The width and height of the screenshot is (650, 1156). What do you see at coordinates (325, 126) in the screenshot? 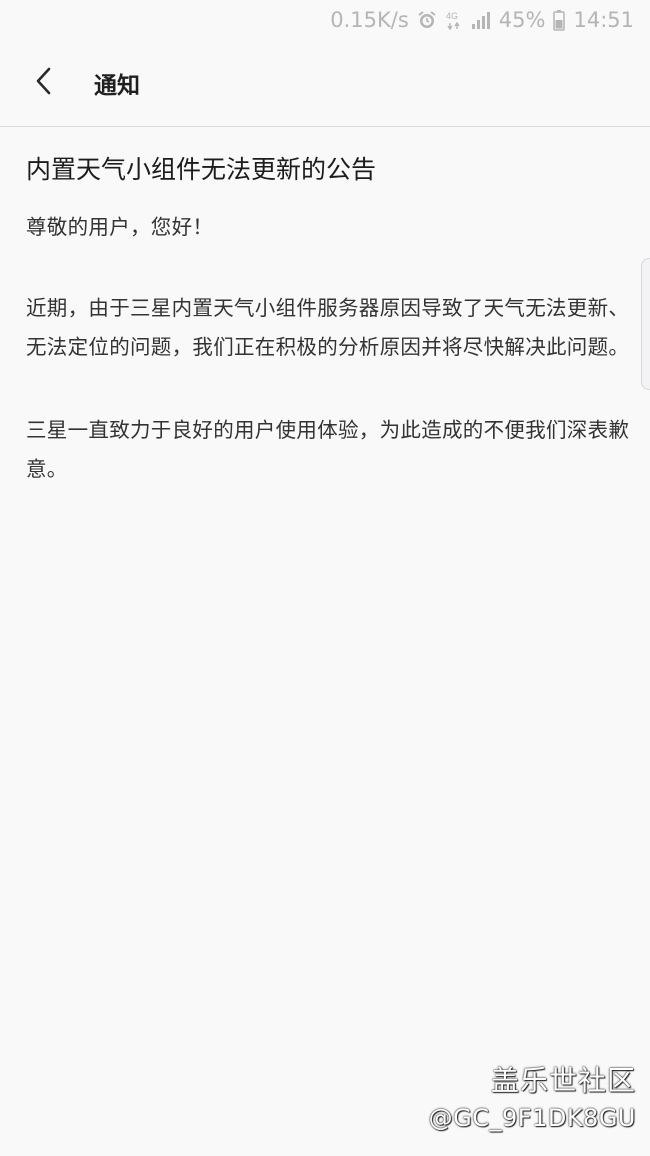
I see `app-bar-divider` at bounding box center [325, 126].